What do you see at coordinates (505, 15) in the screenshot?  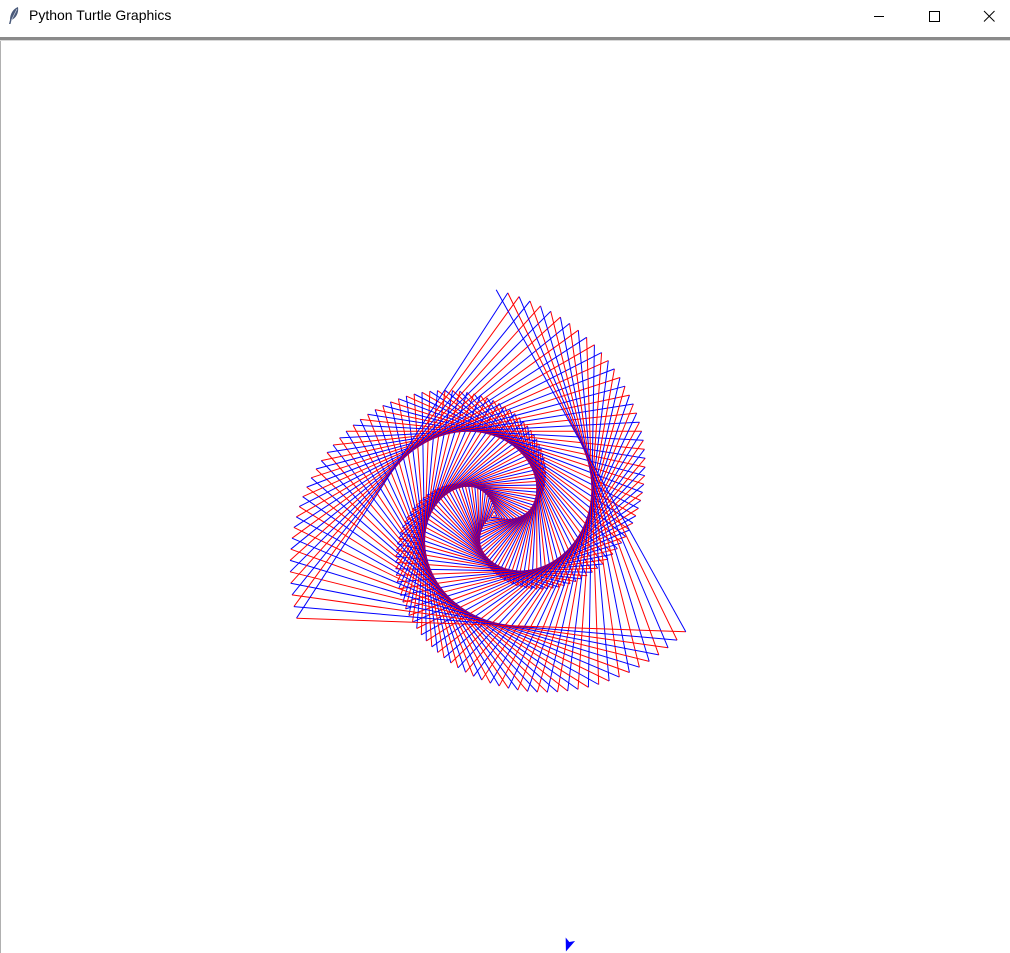 I see `title-bar: Python Turtle Graphics` at bounding box center [505, 15].